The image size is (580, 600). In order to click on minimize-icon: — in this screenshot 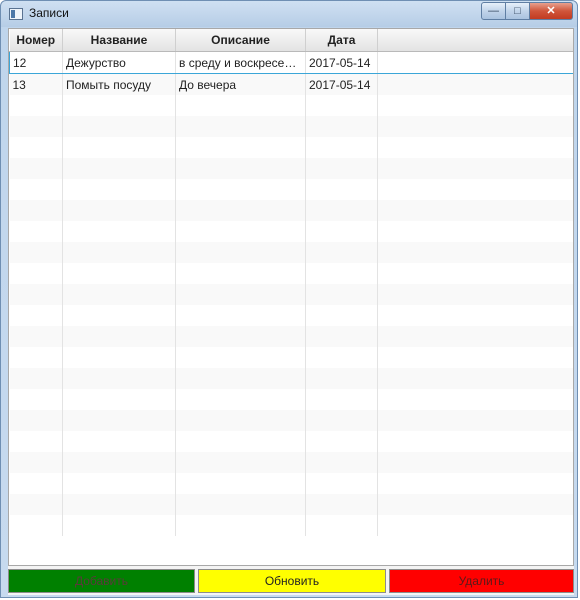, I will do `click(493, 11)`.